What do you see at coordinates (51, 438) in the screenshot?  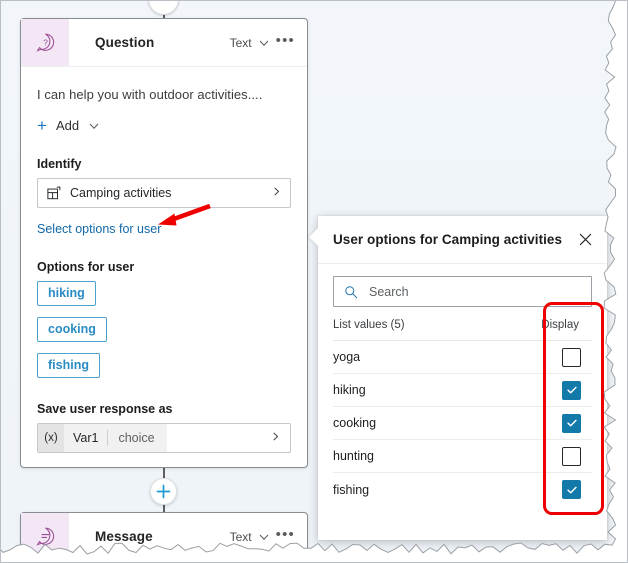 I see `variable-x-icon: (x)` at bounding box center [51, 438].